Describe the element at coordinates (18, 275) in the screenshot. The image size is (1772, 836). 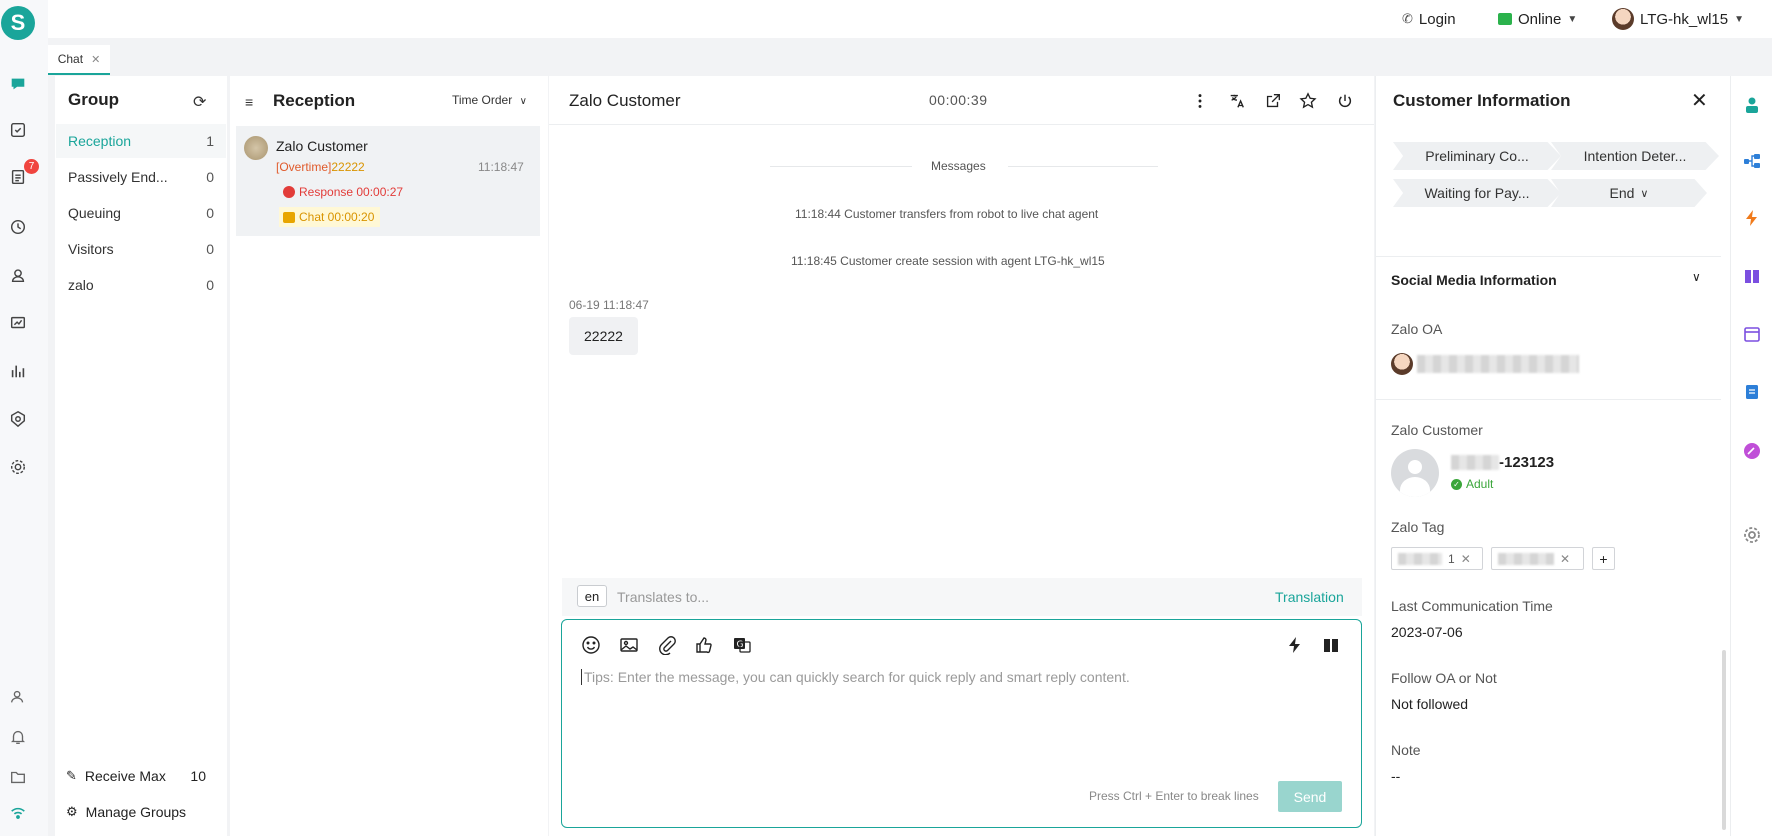
I see `contacts-icon` at that location.